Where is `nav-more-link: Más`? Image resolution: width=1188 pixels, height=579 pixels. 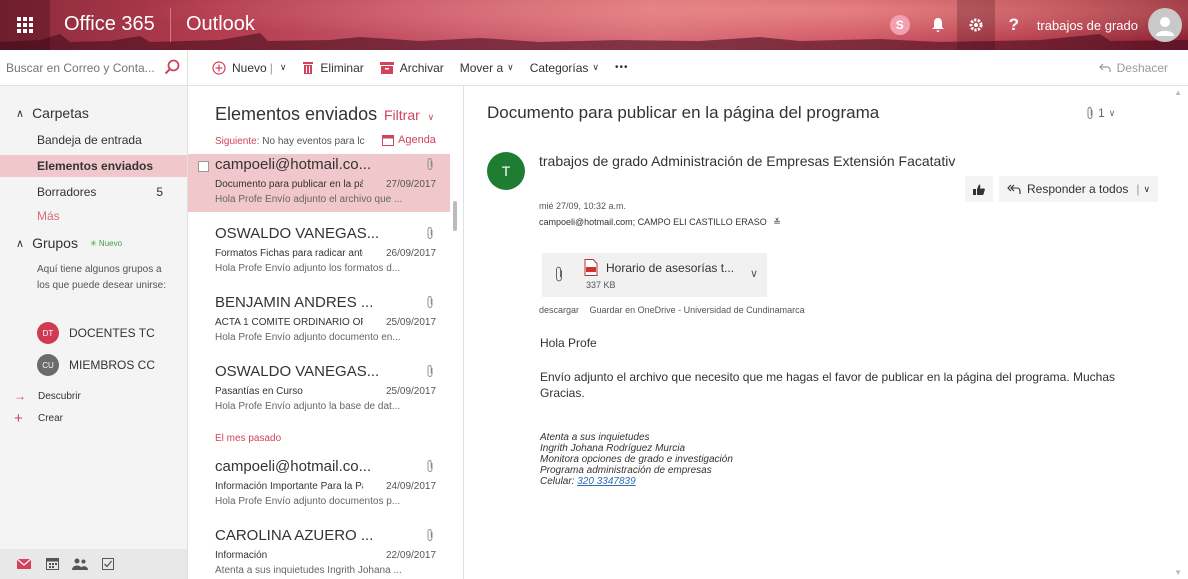 nav-more-link: Más is located at coordinates (93, 216).